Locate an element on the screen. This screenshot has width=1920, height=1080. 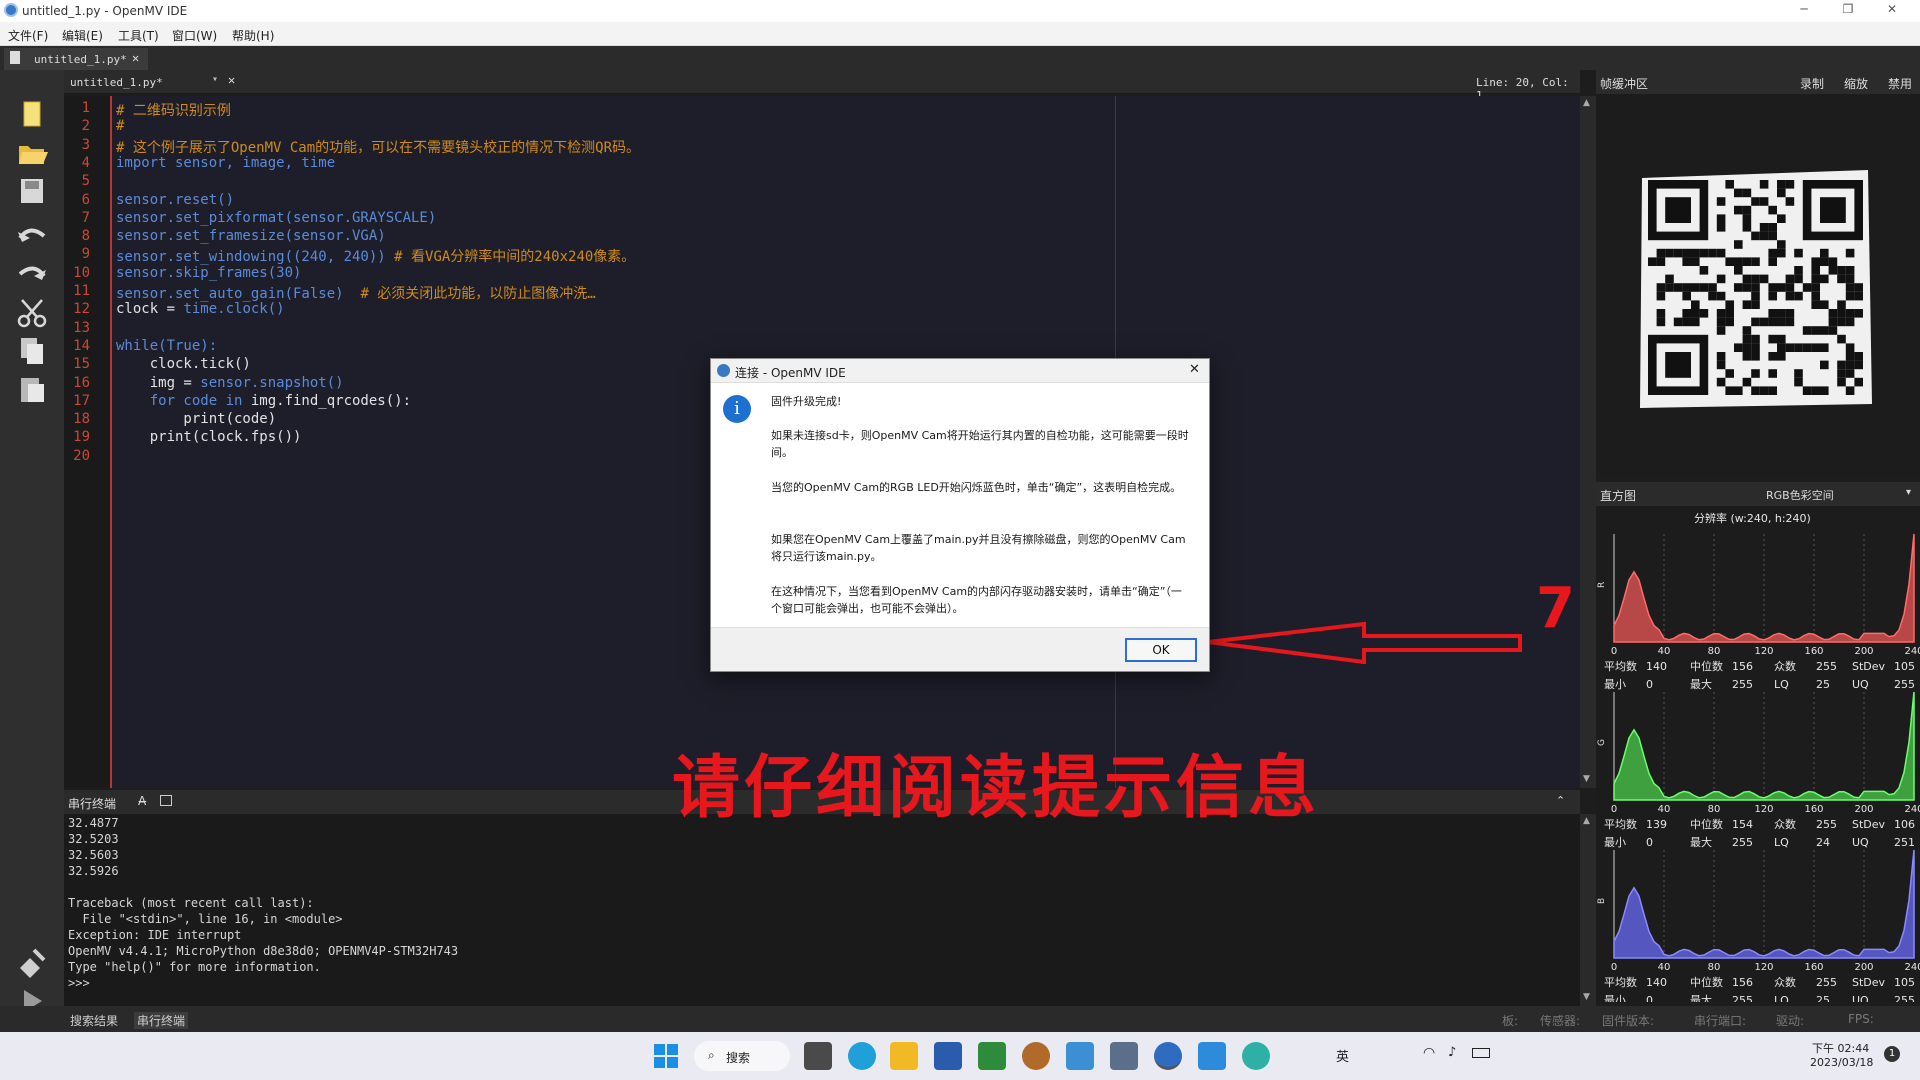
serial-scroll-up-icon: ▲ is located at coordinates (1586, 821).